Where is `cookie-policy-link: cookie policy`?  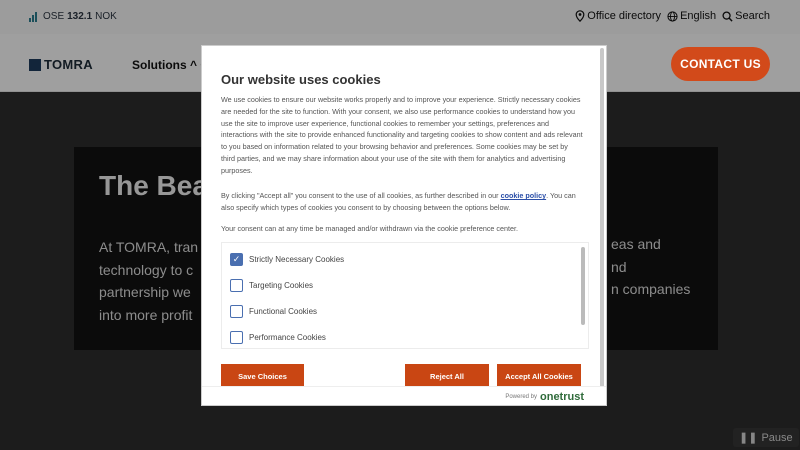 cookie-policy-link: cookie policy is located at coordinates (524, 195).